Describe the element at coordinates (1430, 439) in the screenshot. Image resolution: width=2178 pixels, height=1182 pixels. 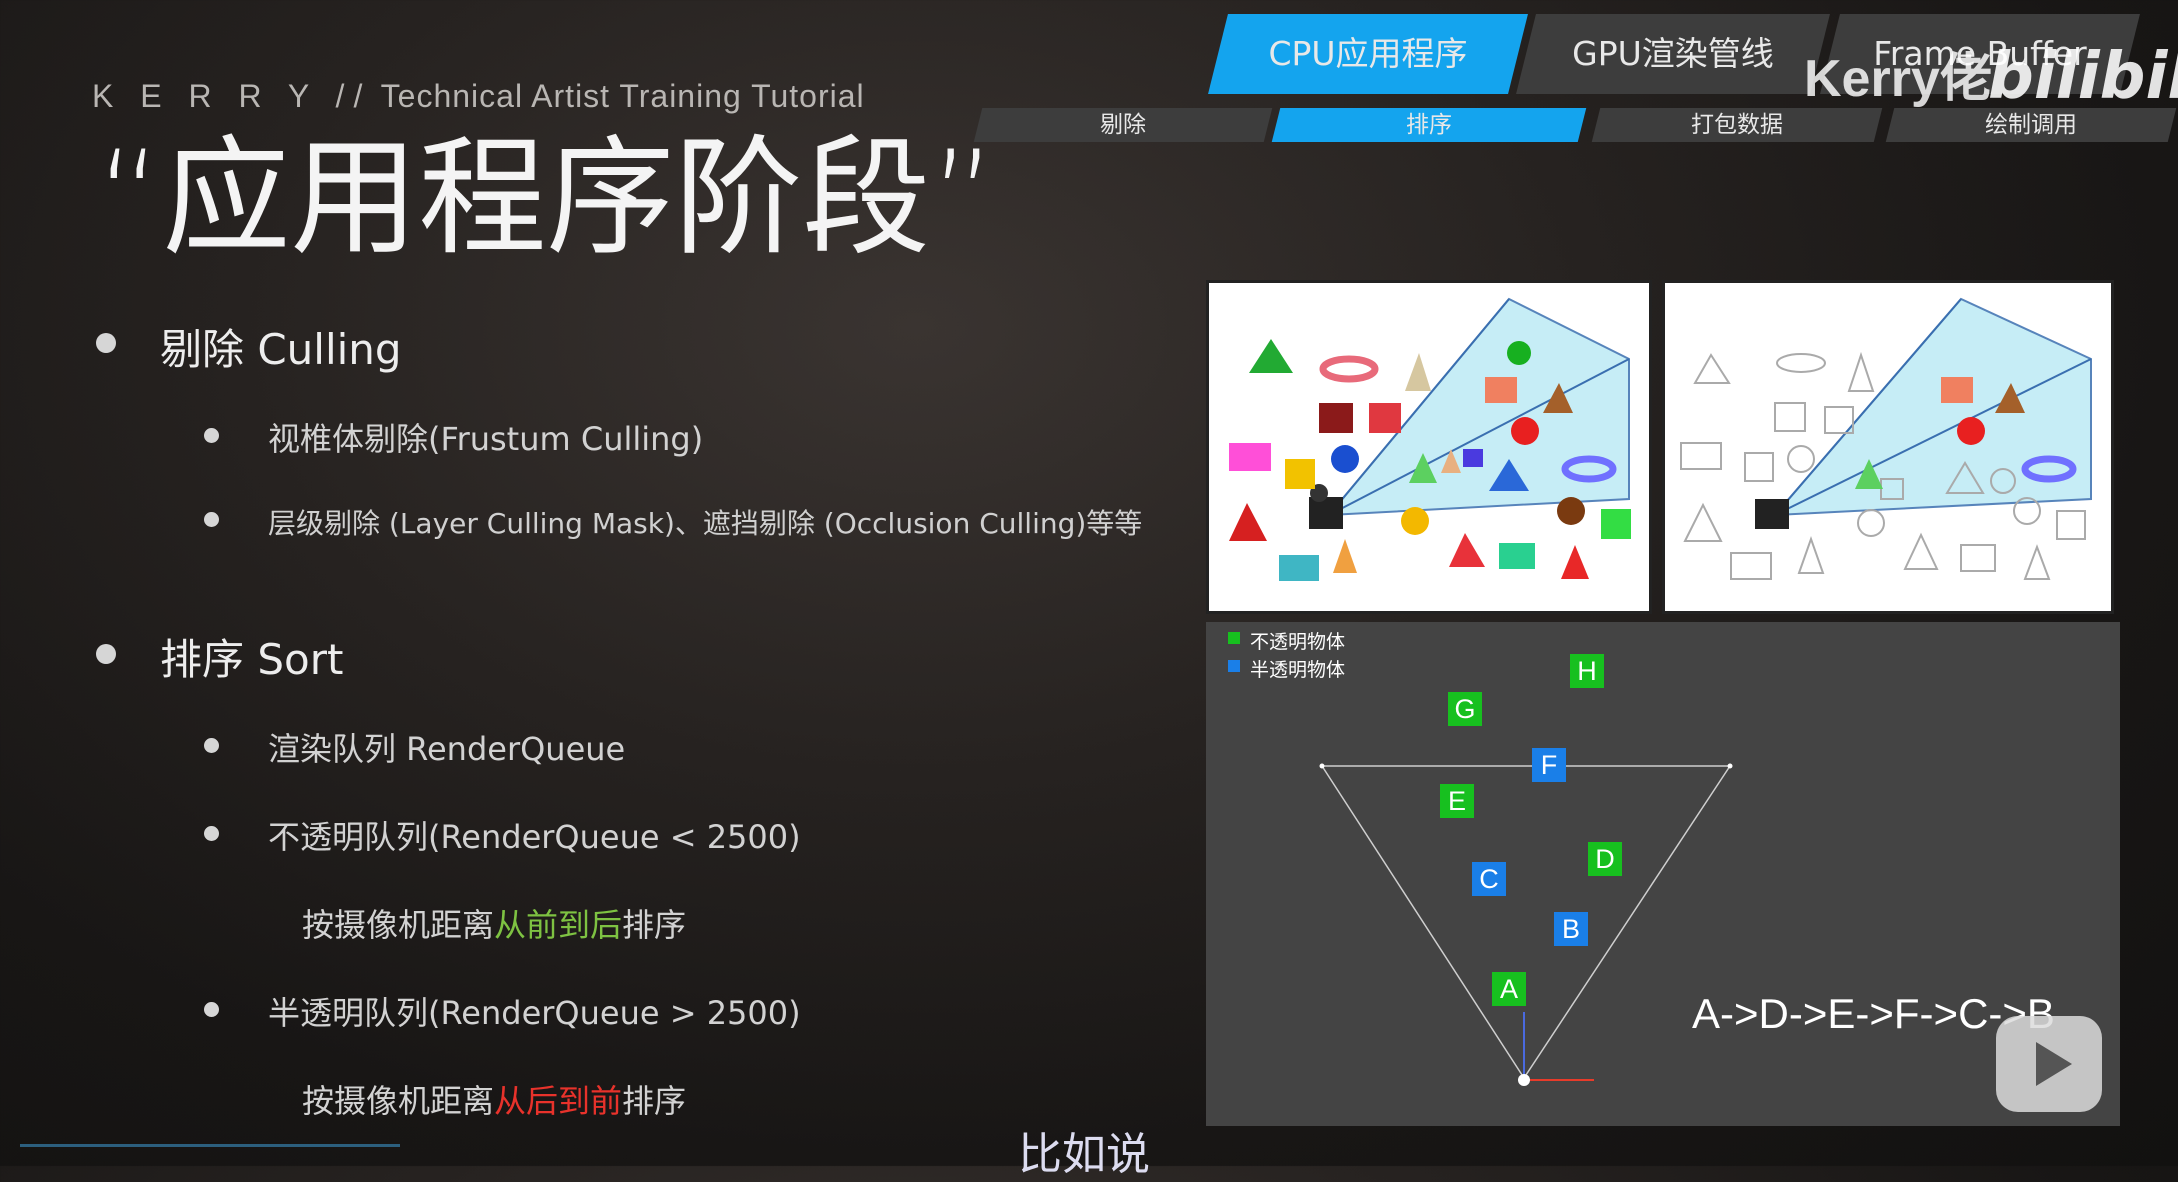
I see `frustum-scene-illustration` at that location.